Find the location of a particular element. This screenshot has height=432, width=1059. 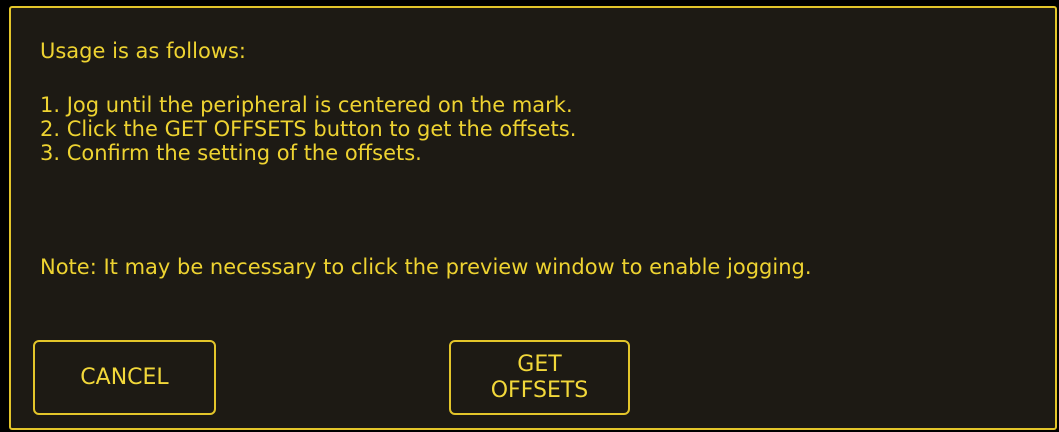

cancel-button-label: CANCEL is located at coordinates (124, 377).